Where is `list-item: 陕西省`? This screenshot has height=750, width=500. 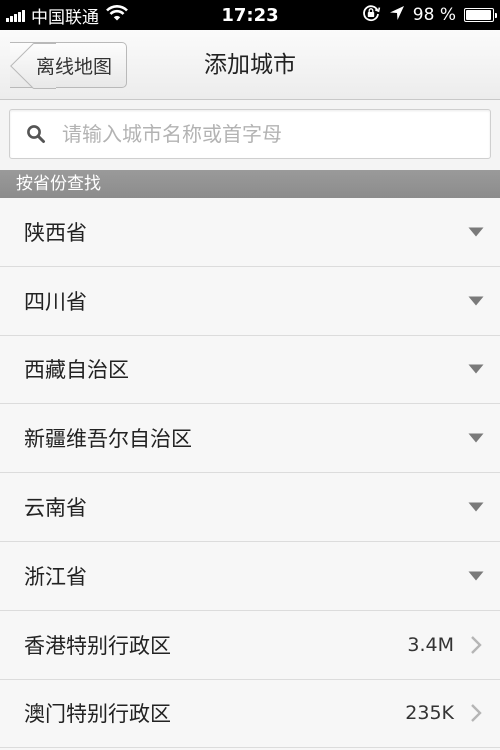 list-item: 陕西省 is located at coordinates (250, 232).